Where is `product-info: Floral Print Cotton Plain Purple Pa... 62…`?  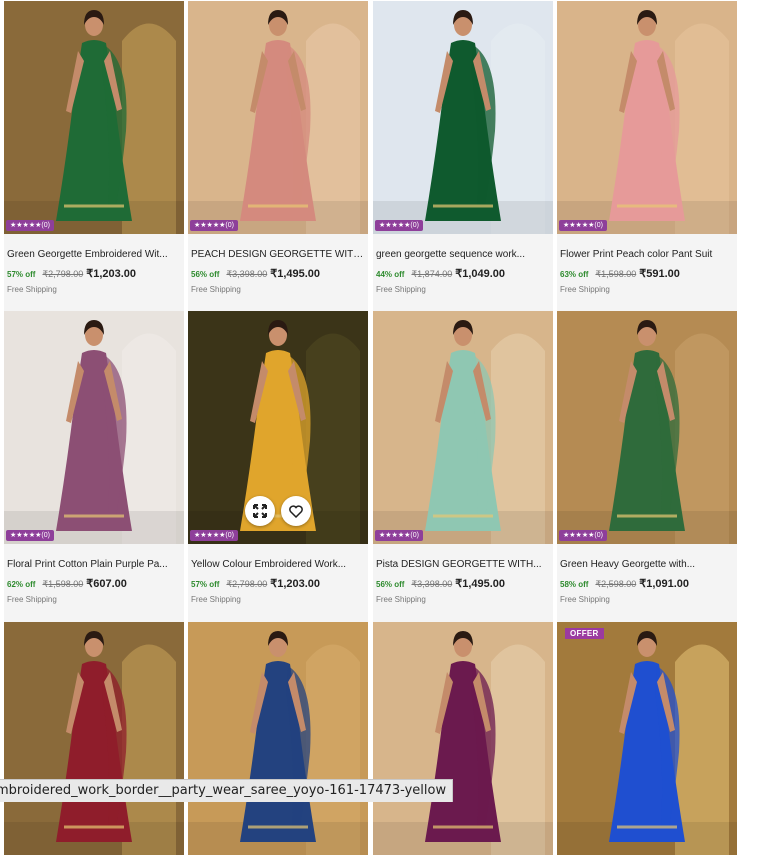
product-info: Floral Print Cotton Plain Purple Pa... 62… is located at coordinates (94, 591).